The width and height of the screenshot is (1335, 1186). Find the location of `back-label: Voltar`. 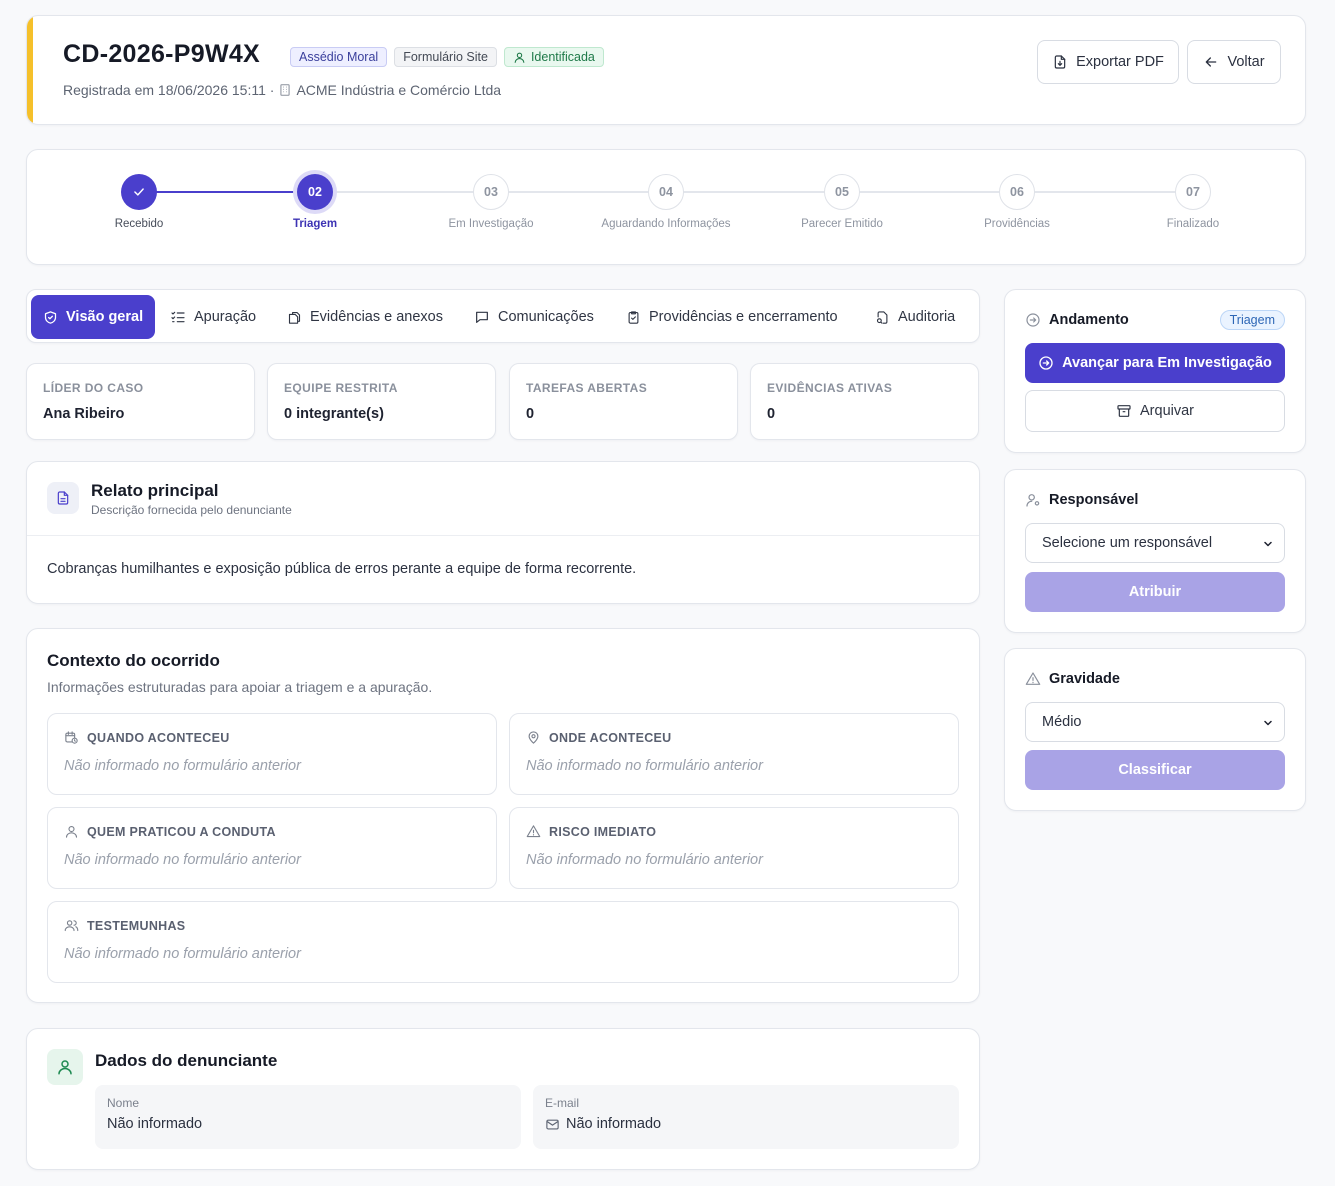

back-label: Voltar is located at coordinates (1246, 62).